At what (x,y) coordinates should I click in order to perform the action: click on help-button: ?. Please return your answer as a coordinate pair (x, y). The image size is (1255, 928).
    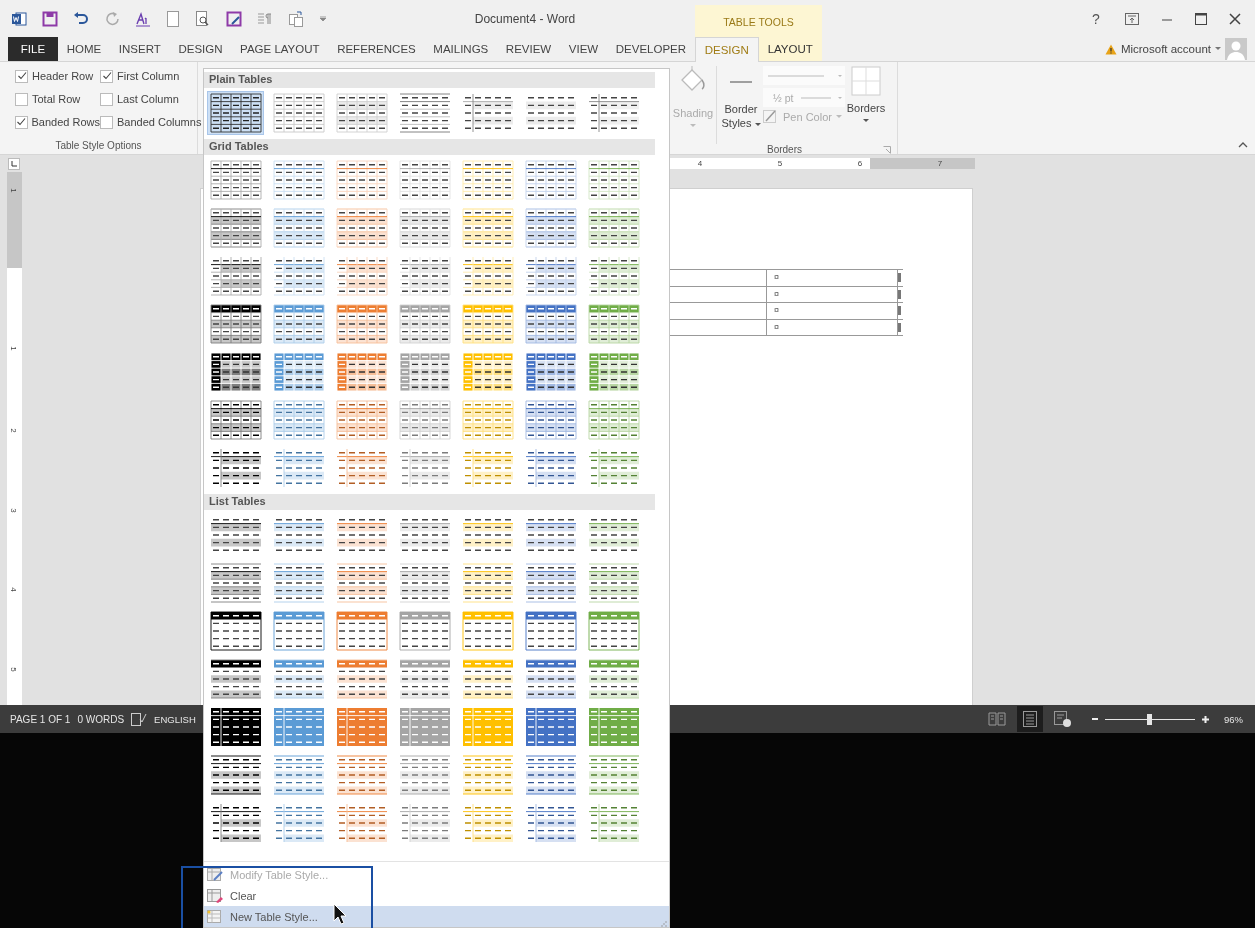
    Looking at the image, I should click on (1096, 18).